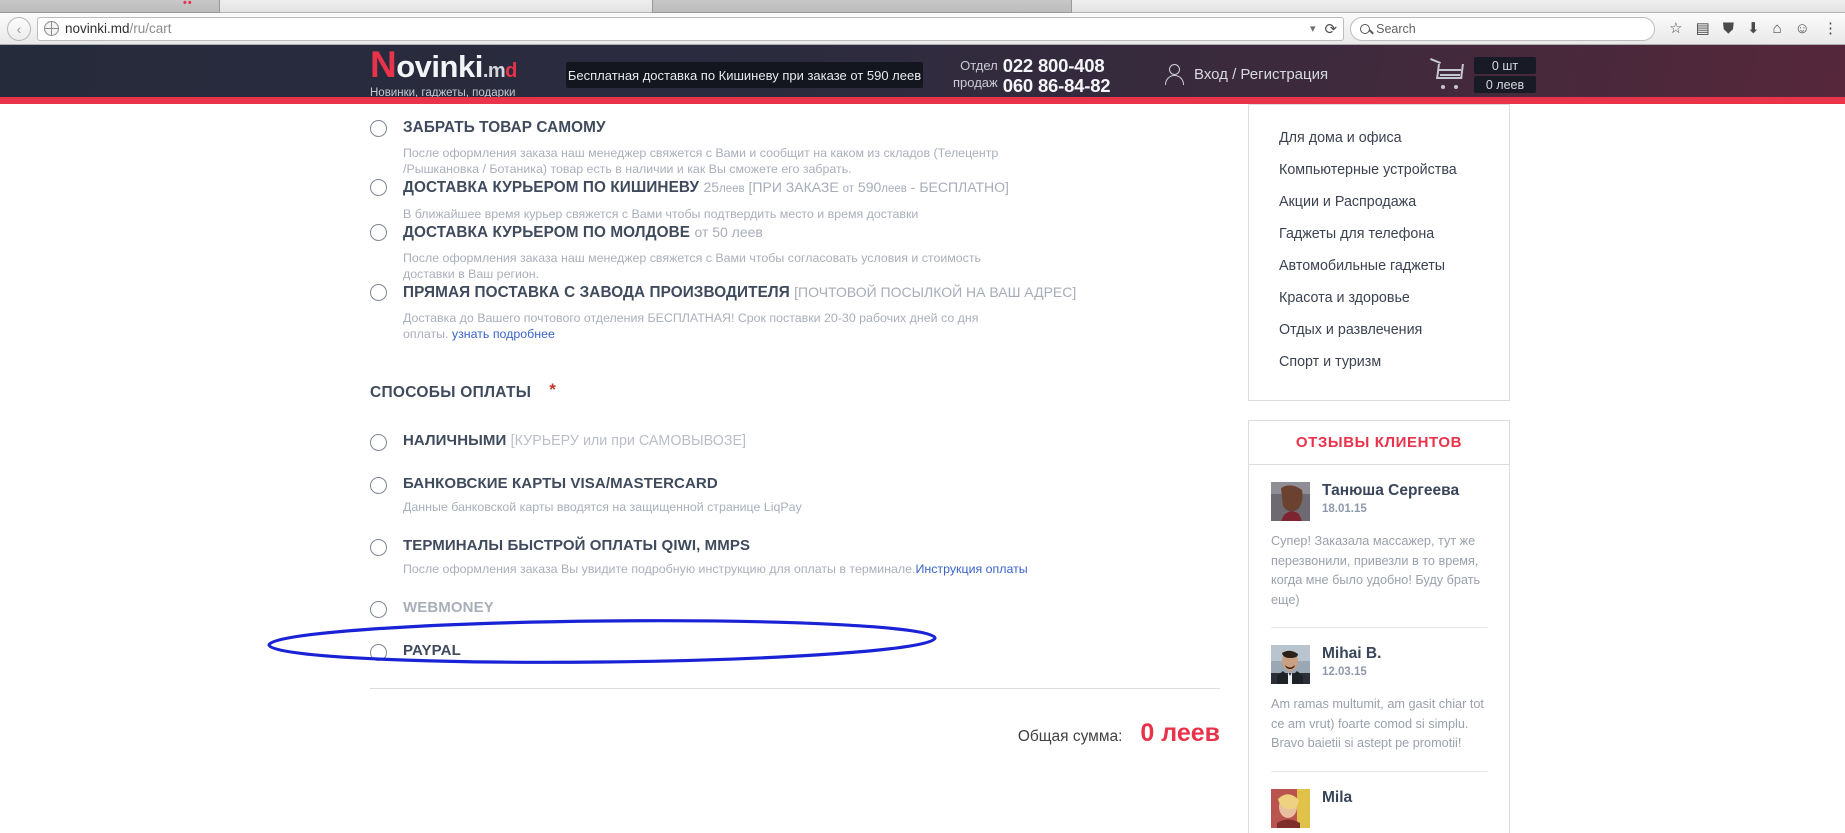 The height and width of the screenshot is (833, 1845). I want to click on sidebar-item-sport-tourism: Спорт и туризм, so click(1379, 362).